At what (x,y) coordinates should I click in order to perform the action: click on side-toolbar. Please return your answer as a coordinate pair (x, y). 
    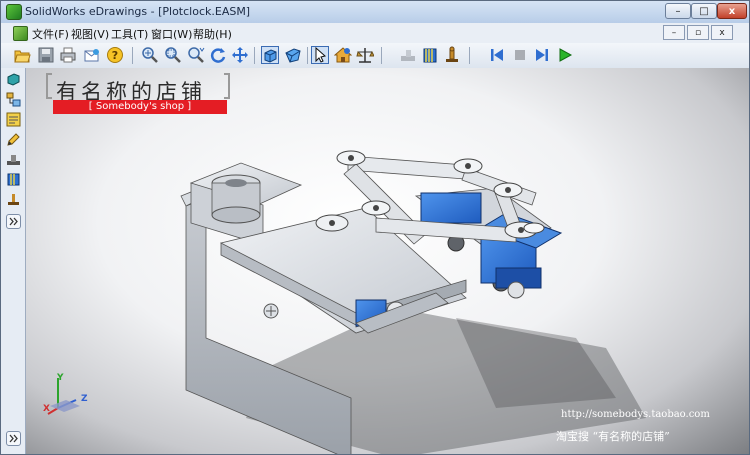
    Looking at the image, I should click on (13, 261).